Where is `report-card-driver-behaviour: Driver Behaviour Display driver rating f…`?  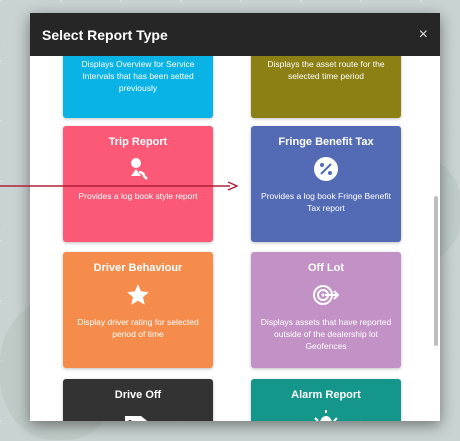
report-card-driver-behaviour: Driver Behaviour Display driver rating f… is located at coordinates (138, 310).